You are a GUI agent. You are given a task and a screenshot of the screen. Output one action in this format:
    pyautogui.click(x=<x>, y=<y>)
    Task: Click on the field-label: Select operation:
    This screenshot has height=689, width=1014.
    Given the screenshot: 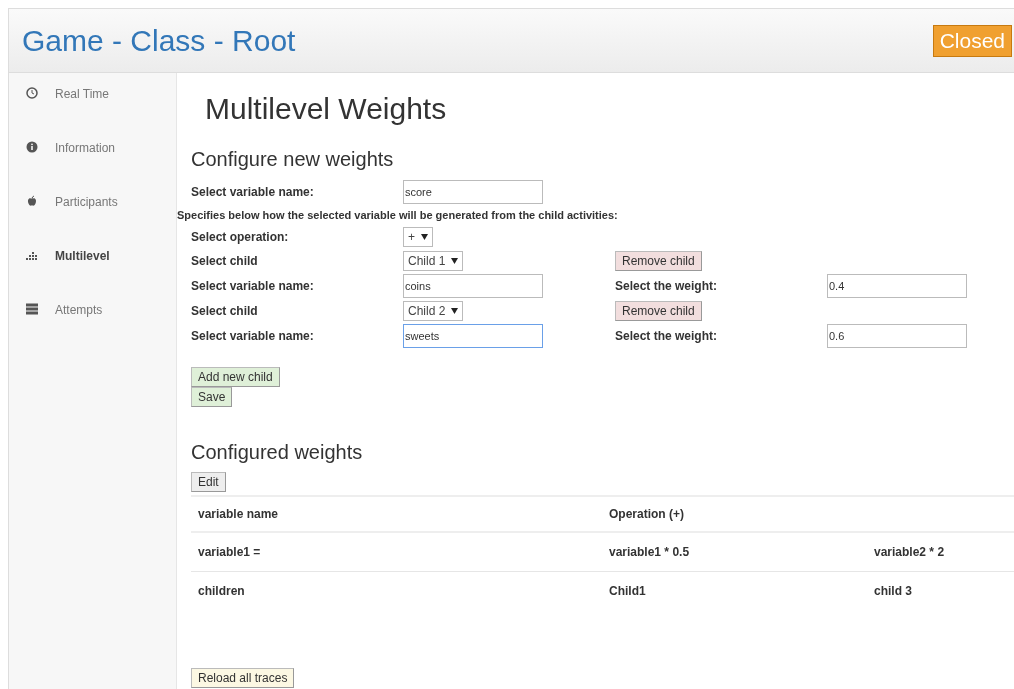 What is the action you would take?
    pyautogui.click(x=240, y=237)
    